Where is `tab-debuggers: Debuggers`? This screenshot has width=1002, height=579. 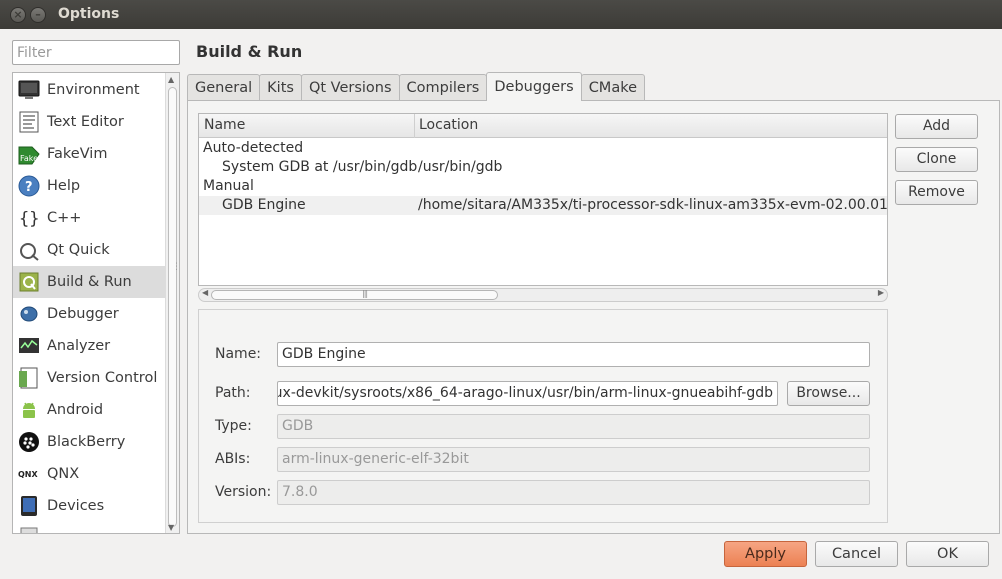 tab-debuggers: Debuggers is located at coordinates (534, 86).